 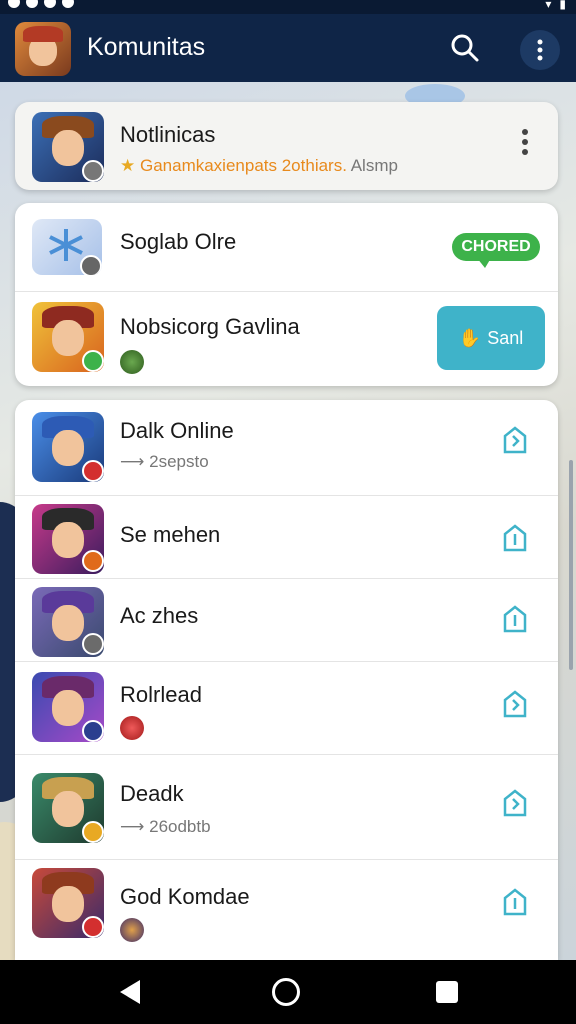 What do you see at coordinates (571, 565) in the screenshot?
I see `scrollbar` at bounding box center [571, 565].